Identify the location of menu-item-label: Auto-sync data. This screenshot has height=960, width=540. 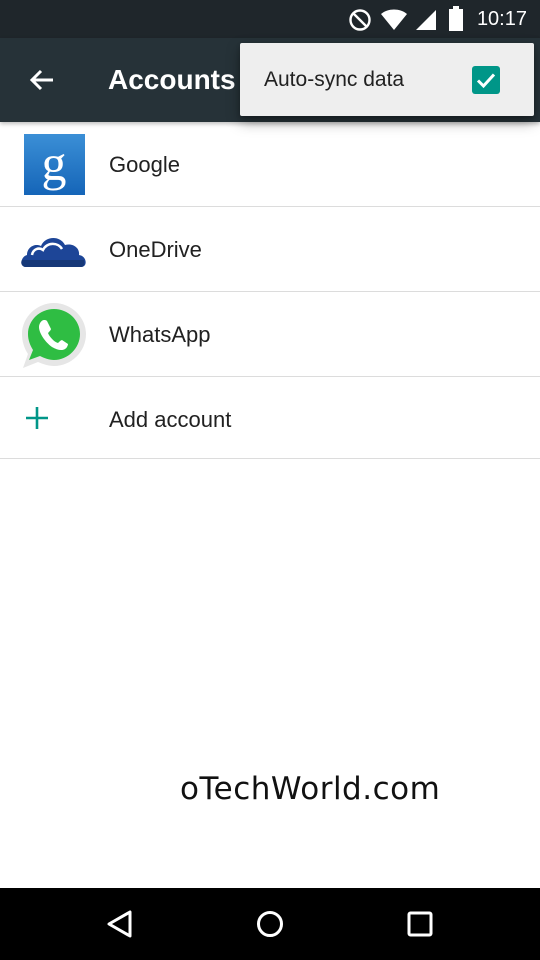
(334, 79).